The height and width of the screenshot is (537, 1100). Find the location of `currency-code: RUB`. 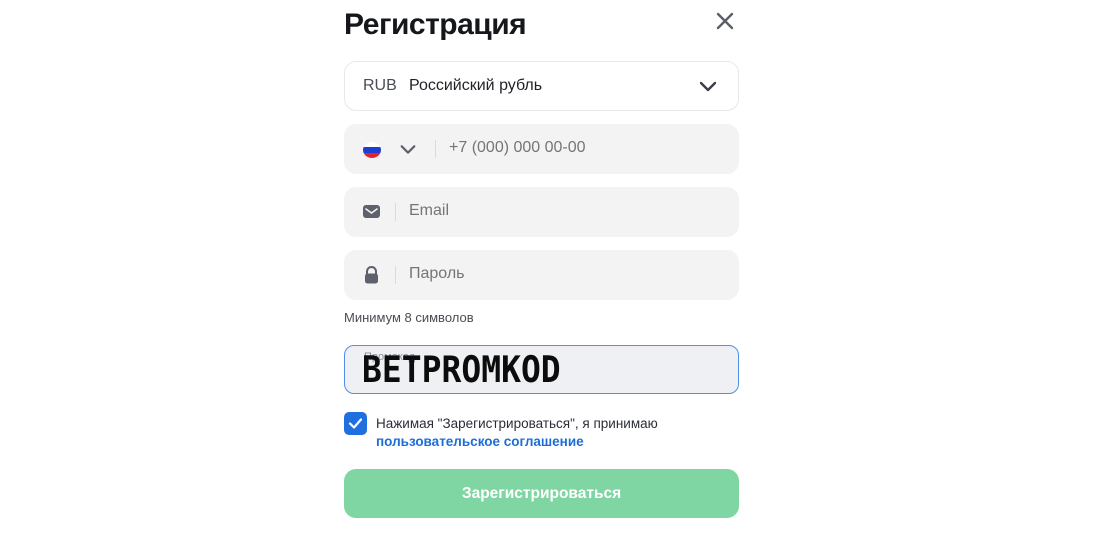

currency-code: RUB is located at coordinates (380, 85).